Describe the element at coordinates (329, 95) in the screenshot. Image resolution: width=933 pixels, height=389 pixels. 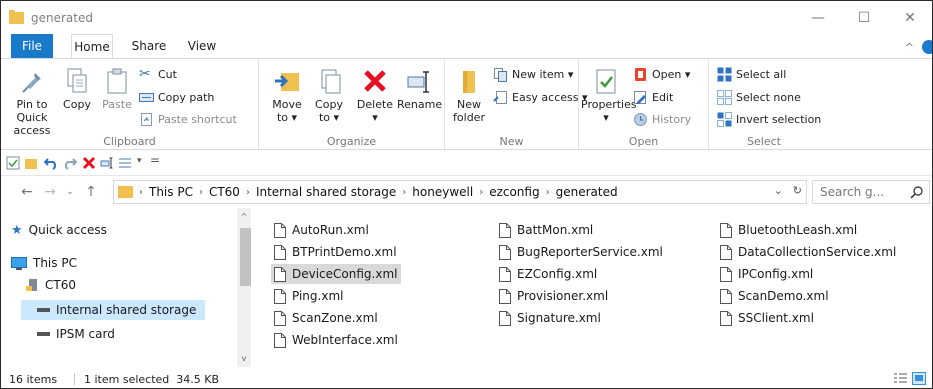
I see `copy-to-button: Copy to ▾` at that location.